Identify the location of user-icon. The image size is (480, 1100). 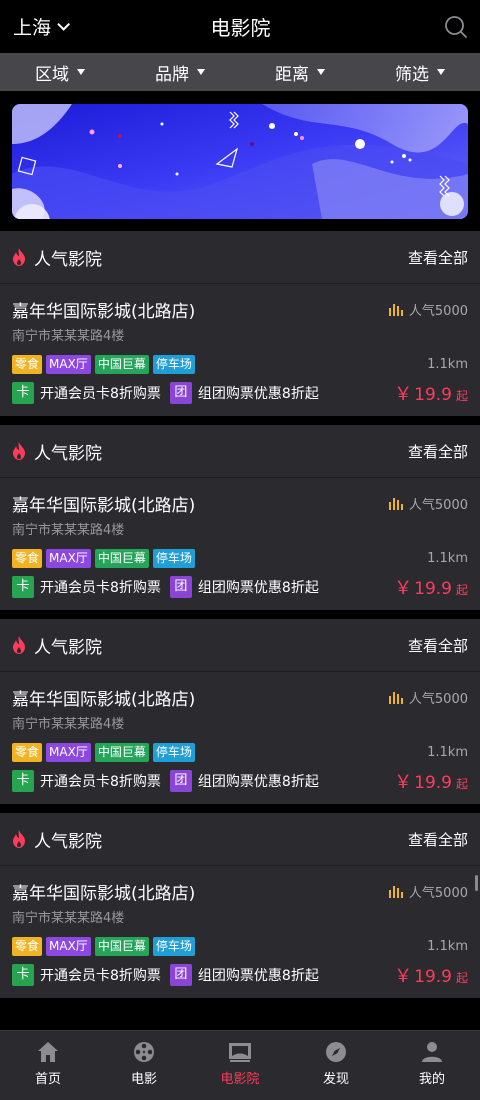
(432, 1052).